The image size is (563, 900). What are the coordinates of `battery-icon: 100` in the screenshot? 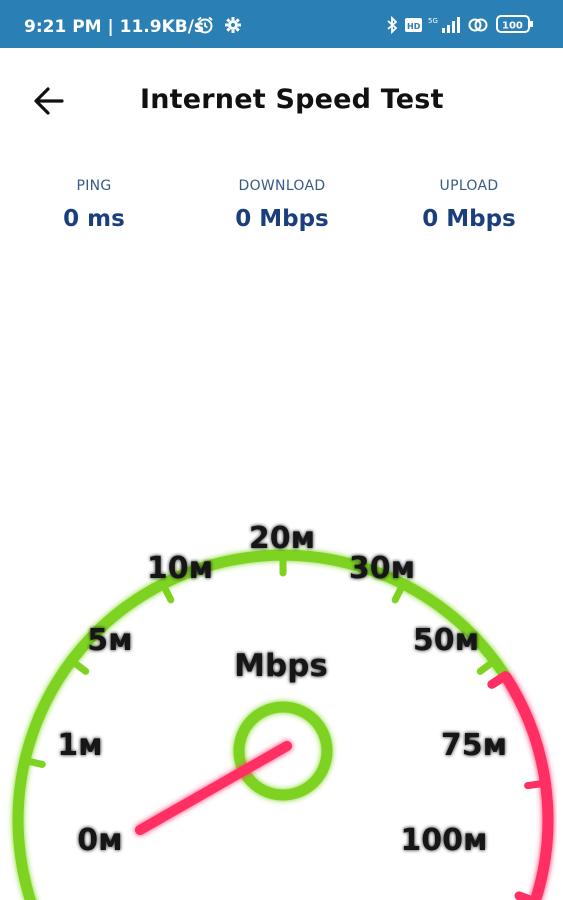 It's located at (515, 26).